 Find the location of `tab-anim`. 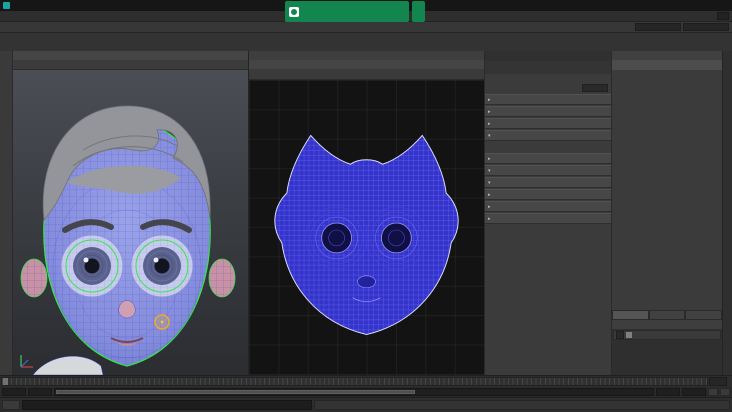

tab-anim is located at coordinates (703, 315).